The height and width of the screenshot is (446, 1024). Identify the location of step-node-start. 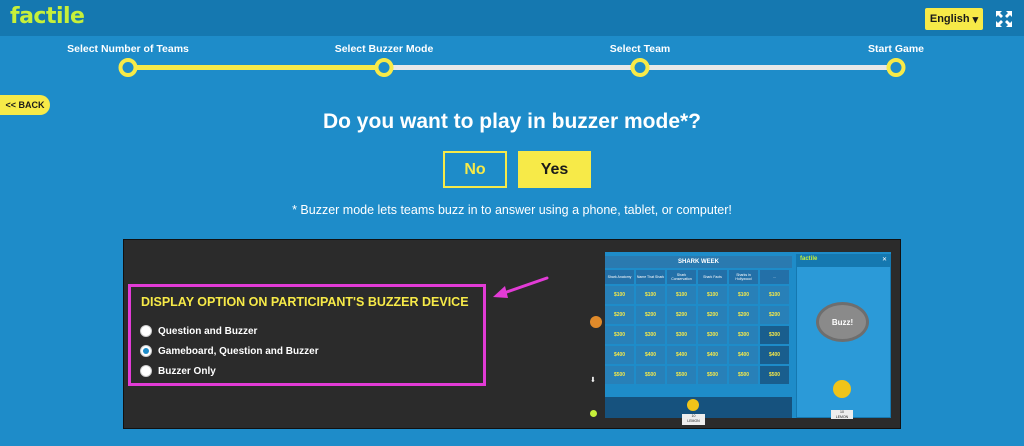
(896, 67).